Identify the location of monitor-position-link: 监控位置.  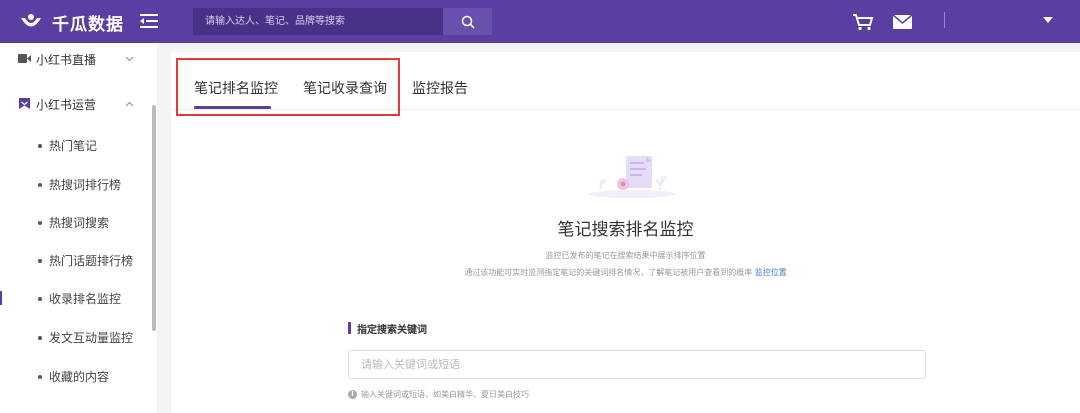
(771, 272).